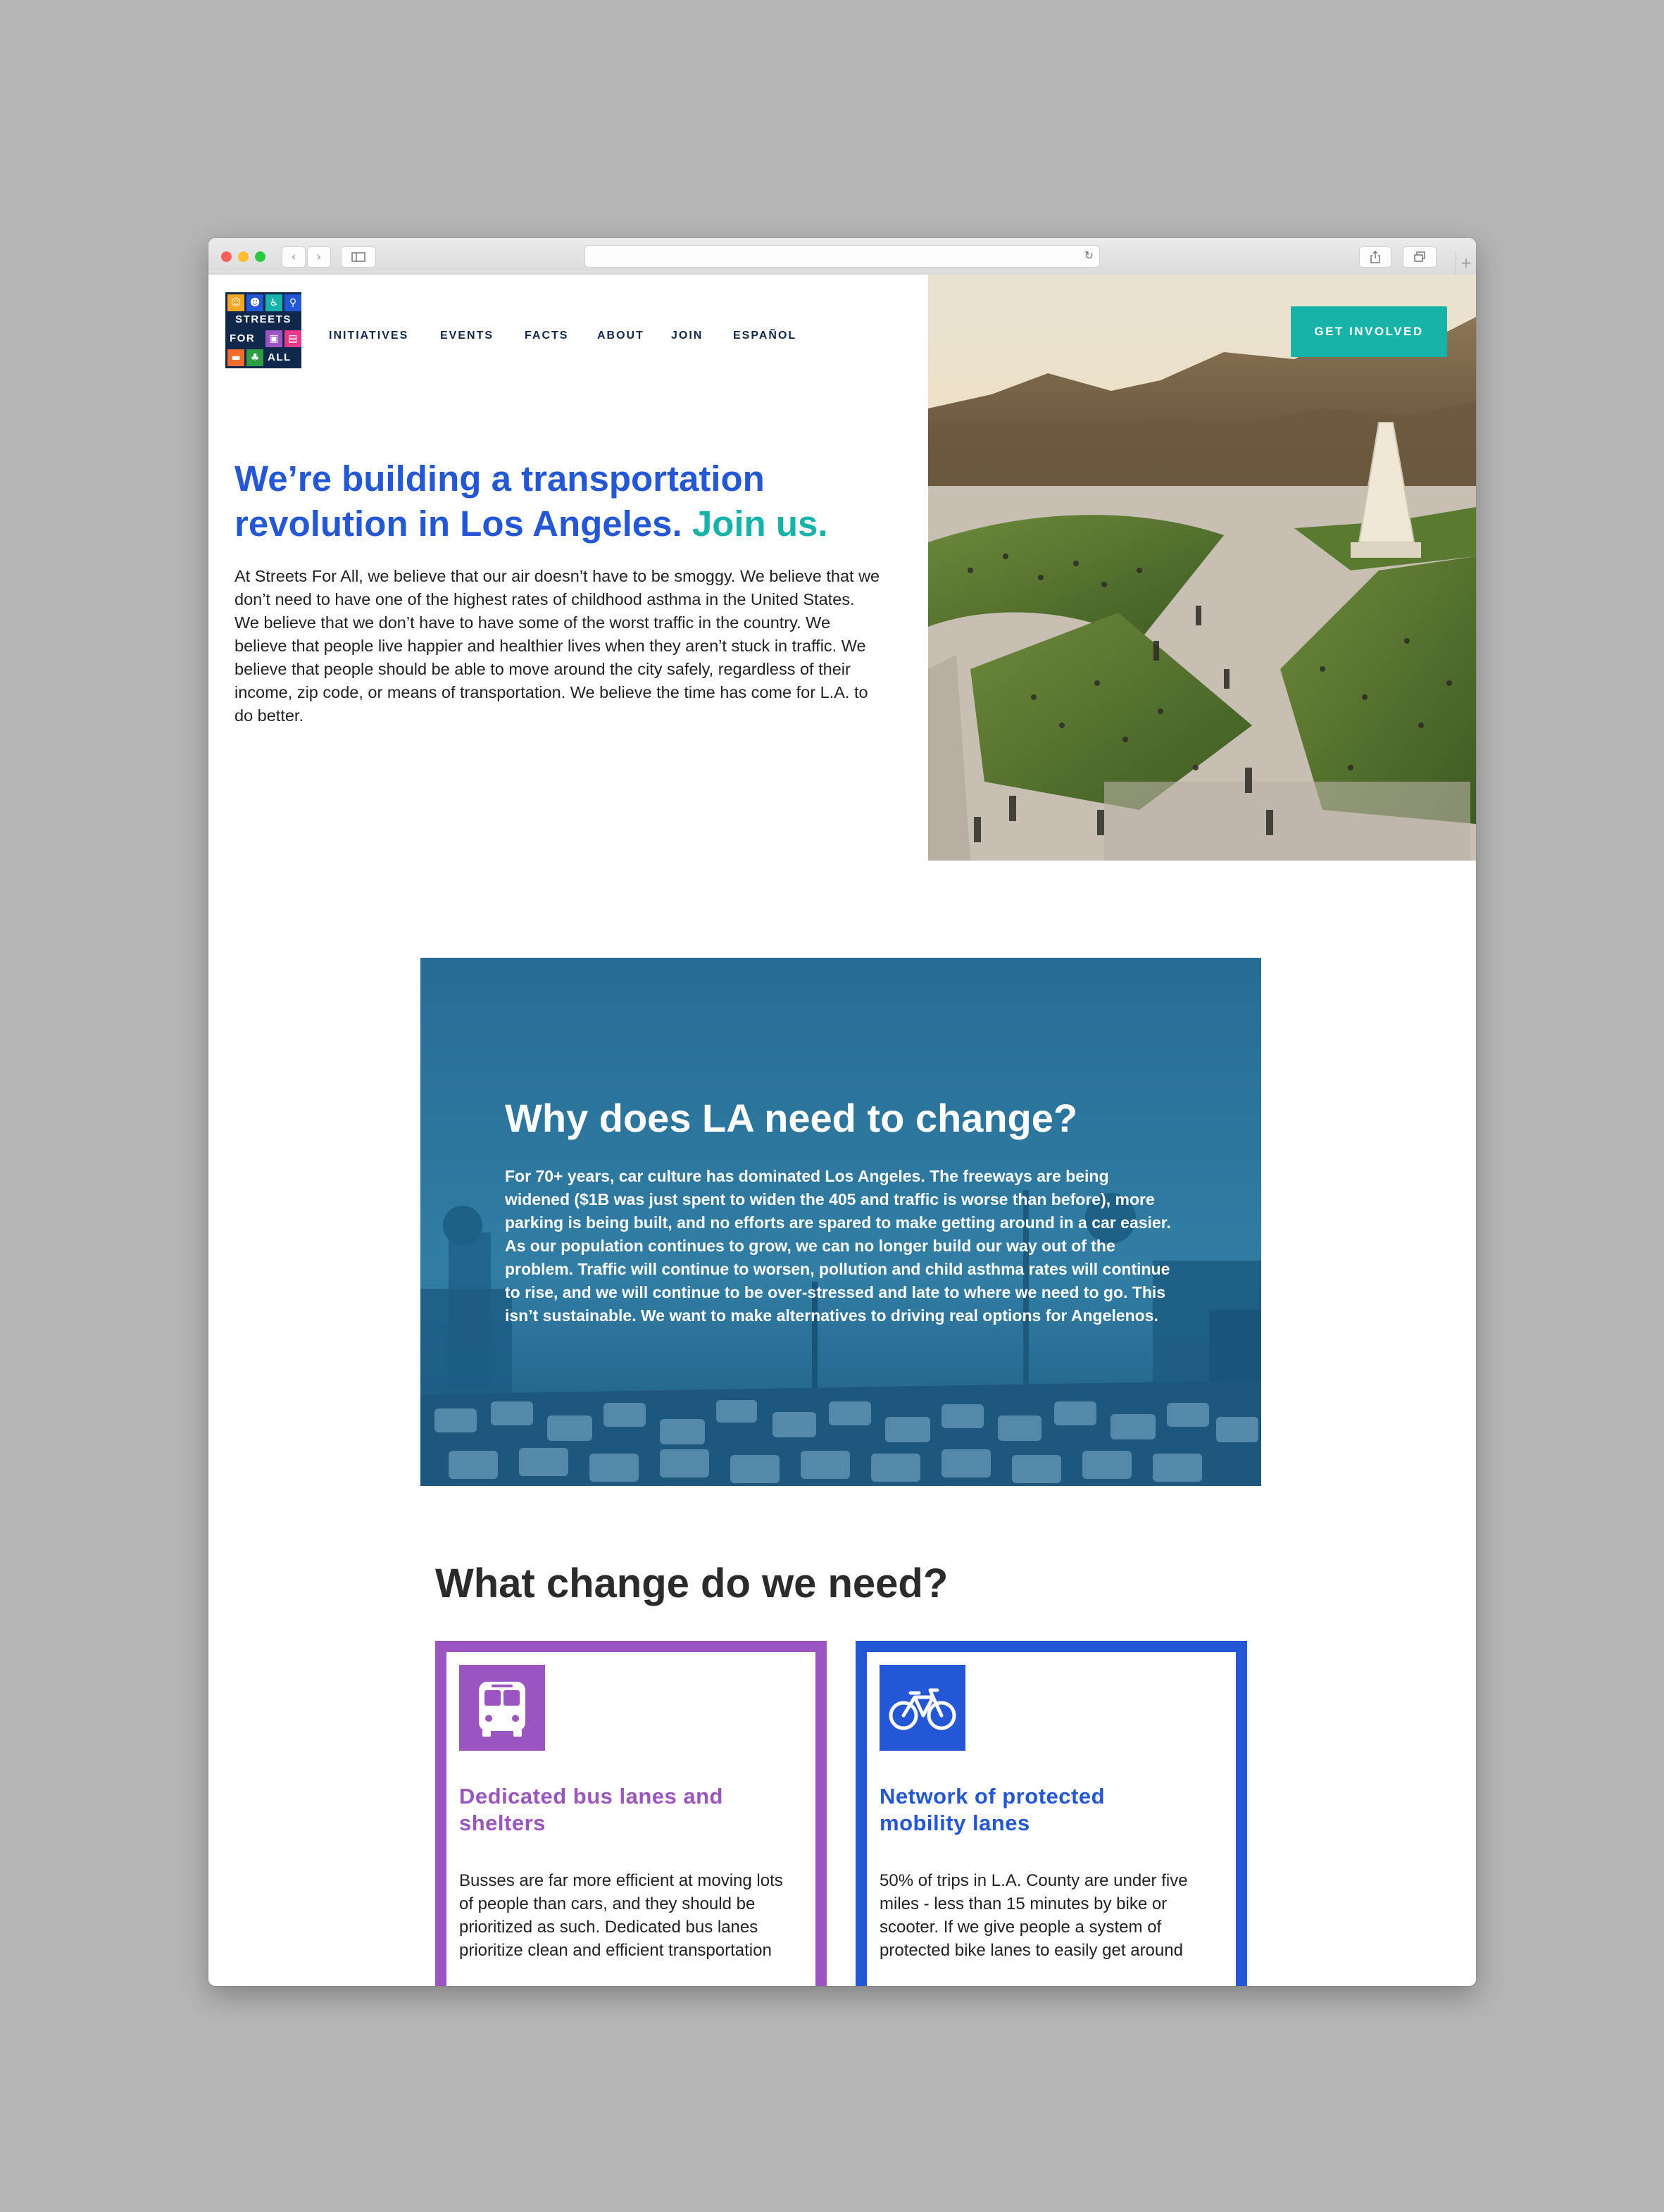 The image size is (1664, 2212). Describe the element at coordinates (692, 1583) in the screenshot. I see `change-title: What change do we need?` at that location.